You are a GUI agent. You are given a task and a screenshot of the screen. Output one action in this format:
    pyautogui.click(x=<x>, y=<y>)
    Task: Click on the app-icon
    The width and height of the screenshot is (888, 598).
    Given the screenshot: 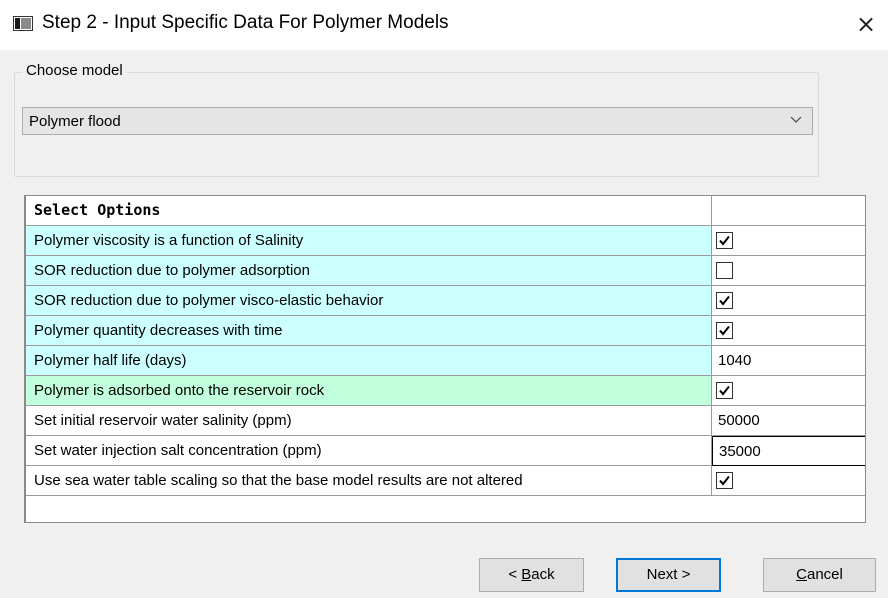 What is the action you would take?
    pyautogui.click(x=23, y=23)
    